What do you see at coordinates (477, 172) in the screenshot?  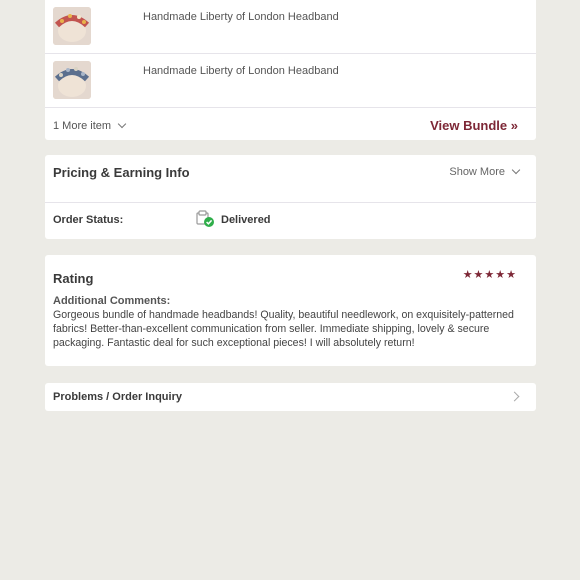 I see `show-more-label: Show More` at bounding box center [477, 172].